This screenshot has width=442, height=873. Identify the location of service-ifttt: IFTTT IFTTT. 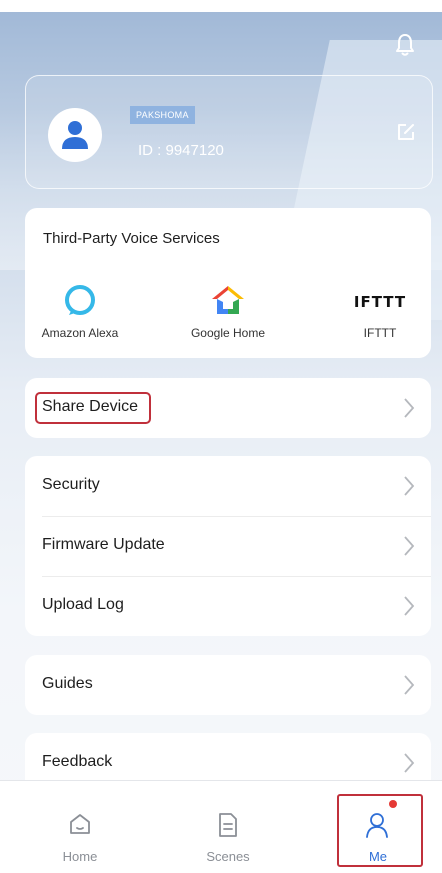
(380, 312).